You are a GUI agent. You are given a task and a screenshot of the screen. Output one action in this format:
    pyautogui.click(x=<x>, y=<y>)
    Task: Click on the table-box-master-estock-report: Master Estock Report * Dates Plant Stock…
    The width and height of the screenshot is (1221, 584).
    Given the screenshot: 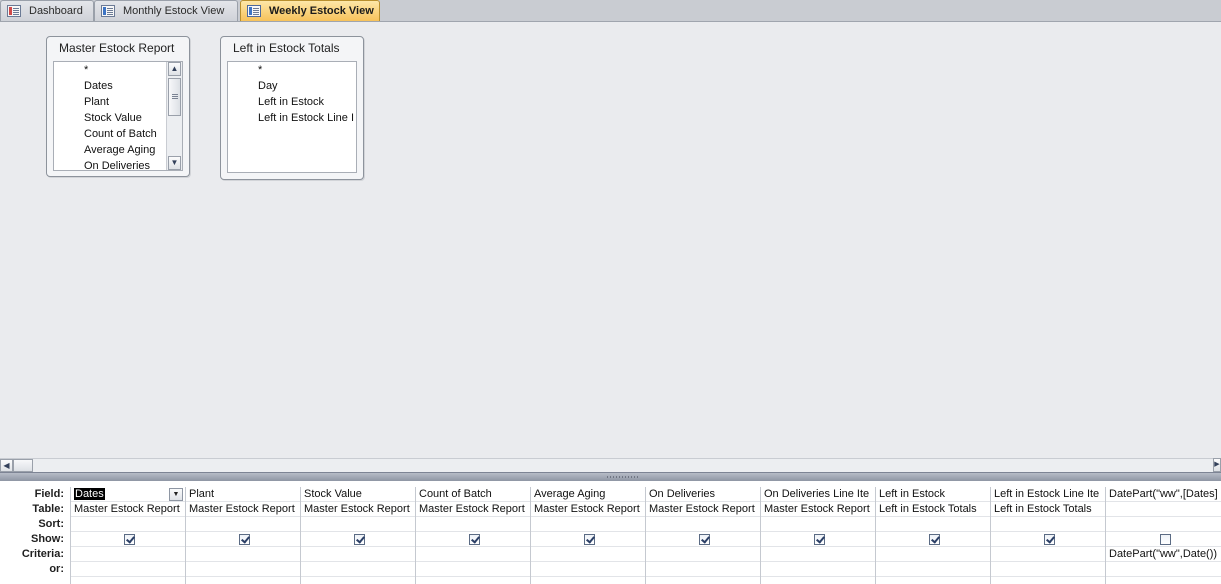 What is the action you would take?
    pyautogui.click(x=118, y=106)
    